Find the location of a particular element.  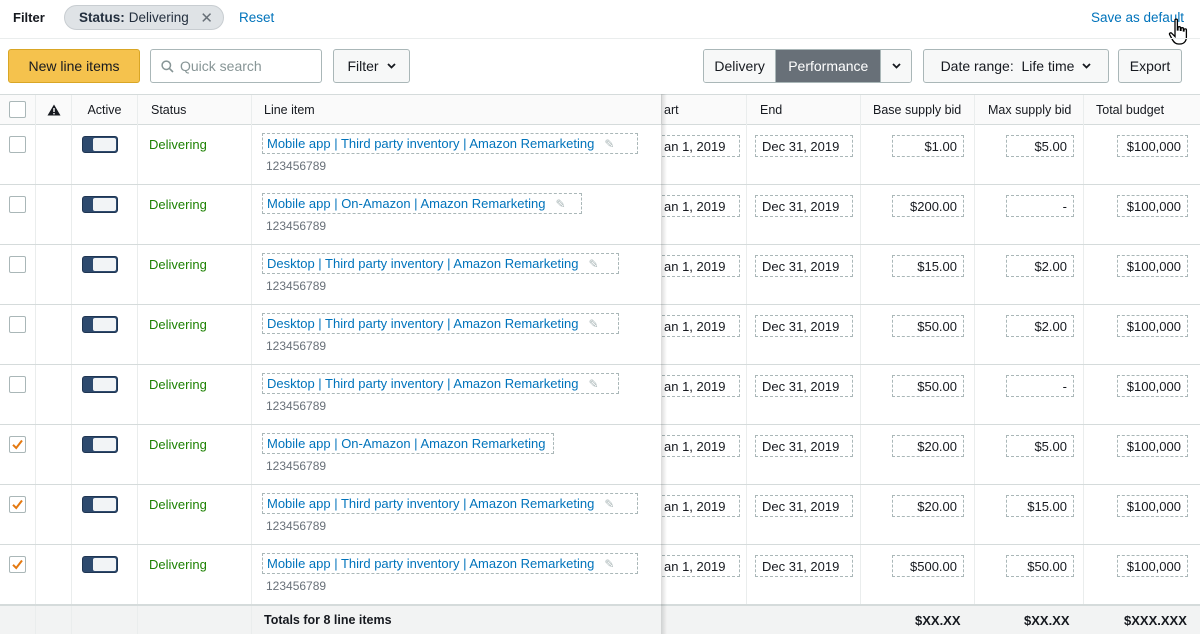

view-performance-button: Performance is located at coordinates (828, 66).